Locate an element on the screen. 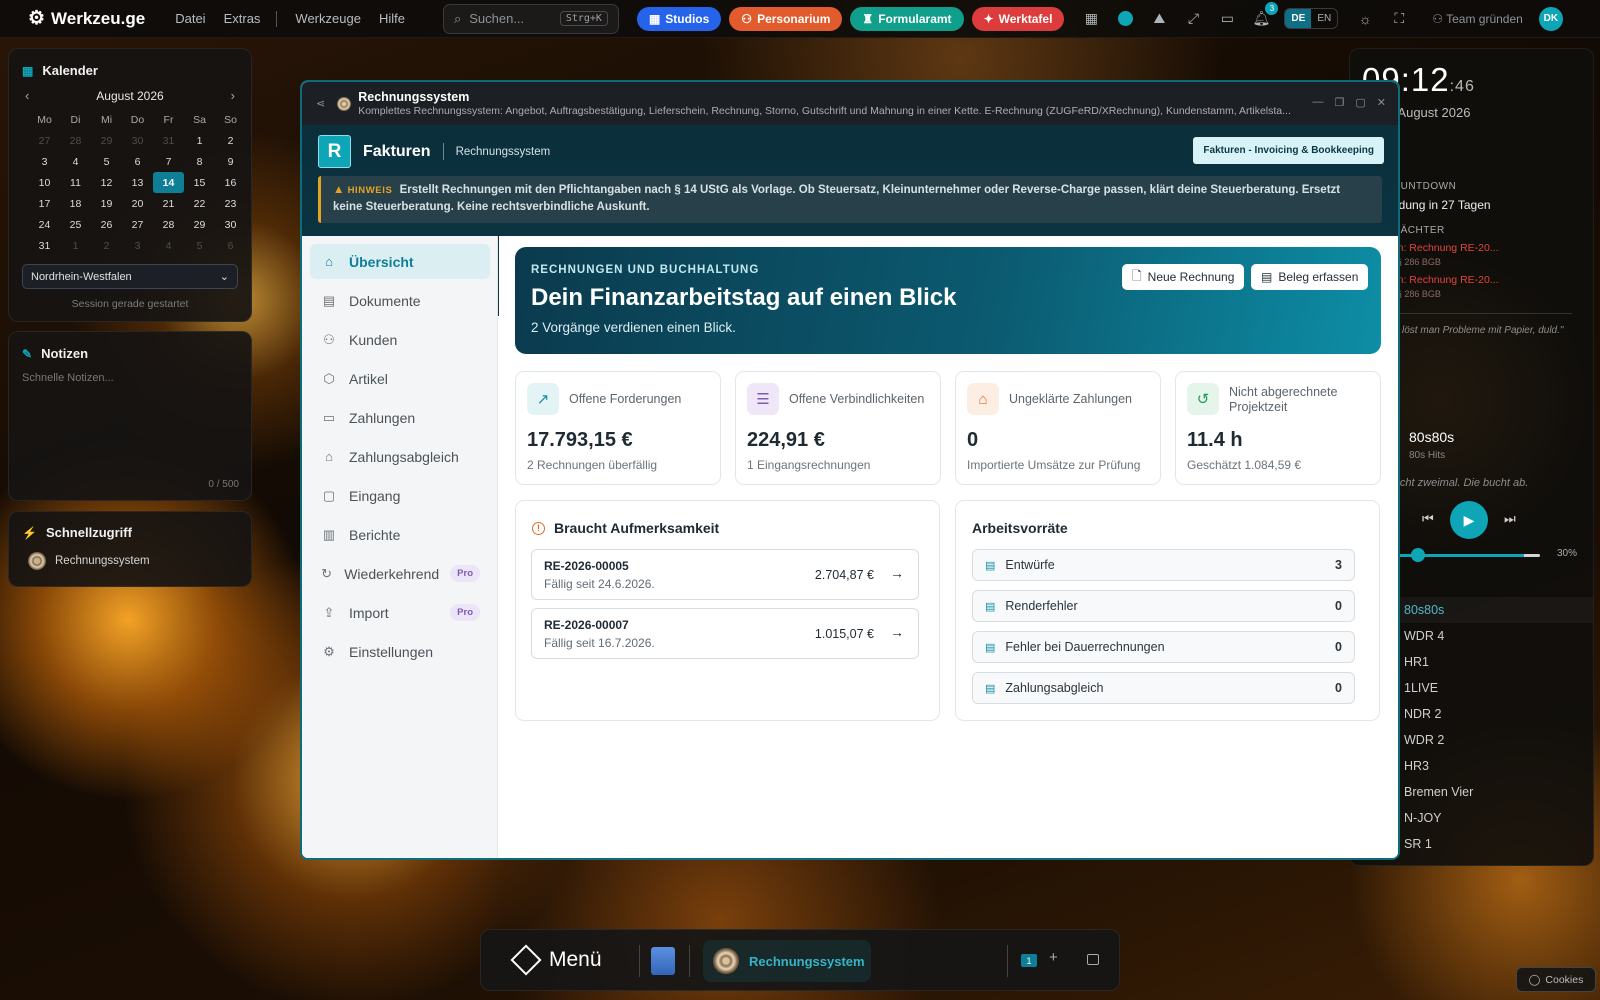 The width and height of the screenshot is (1600, 1000). calendar-day: 25 is located at coordinates (75, 224).